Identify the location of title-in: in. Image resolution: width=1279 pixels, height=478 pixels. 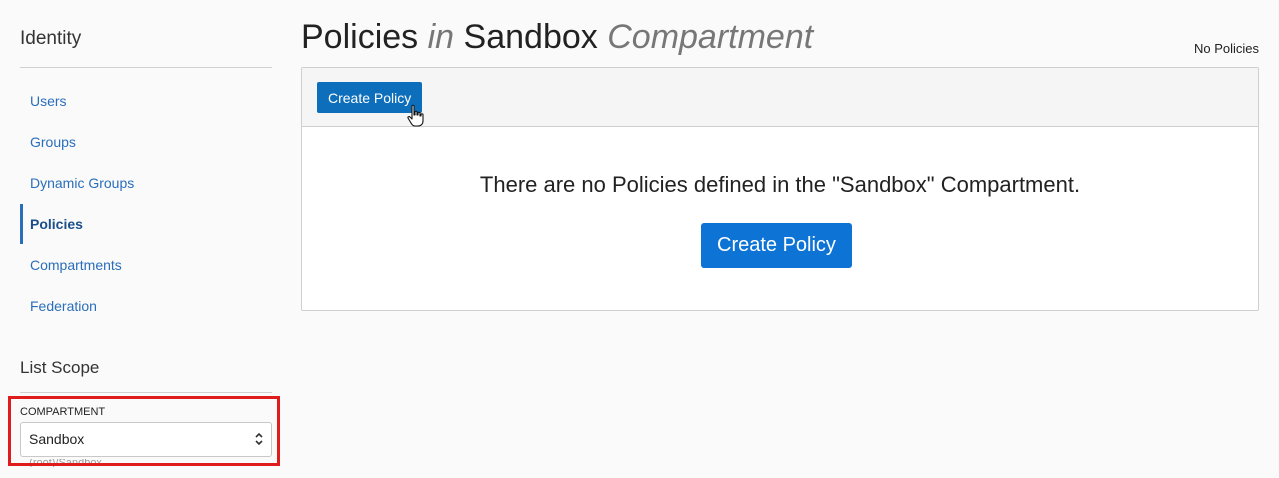
(441, 37).